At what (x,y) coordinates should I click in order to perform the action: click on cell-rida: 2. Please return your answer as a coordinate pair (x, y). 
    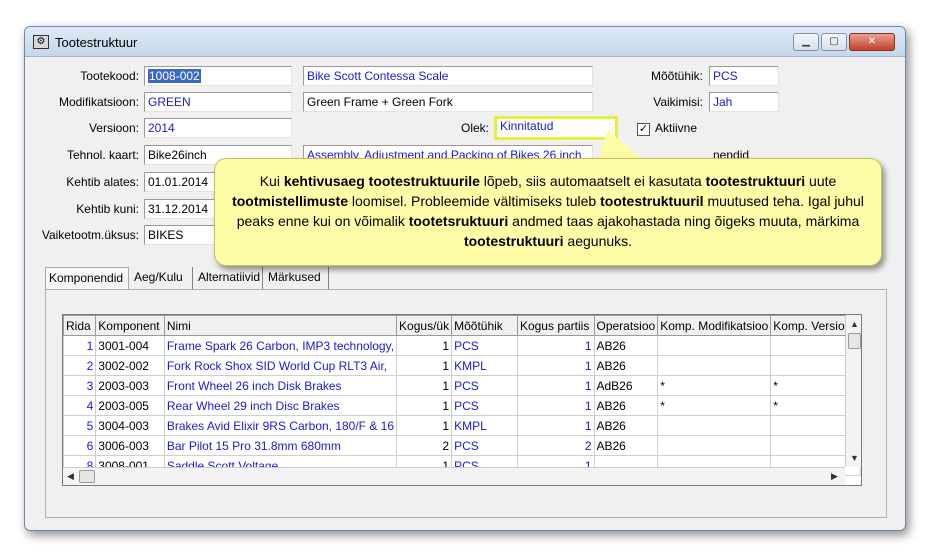
    Looking at the image, I should click on (80, 365).